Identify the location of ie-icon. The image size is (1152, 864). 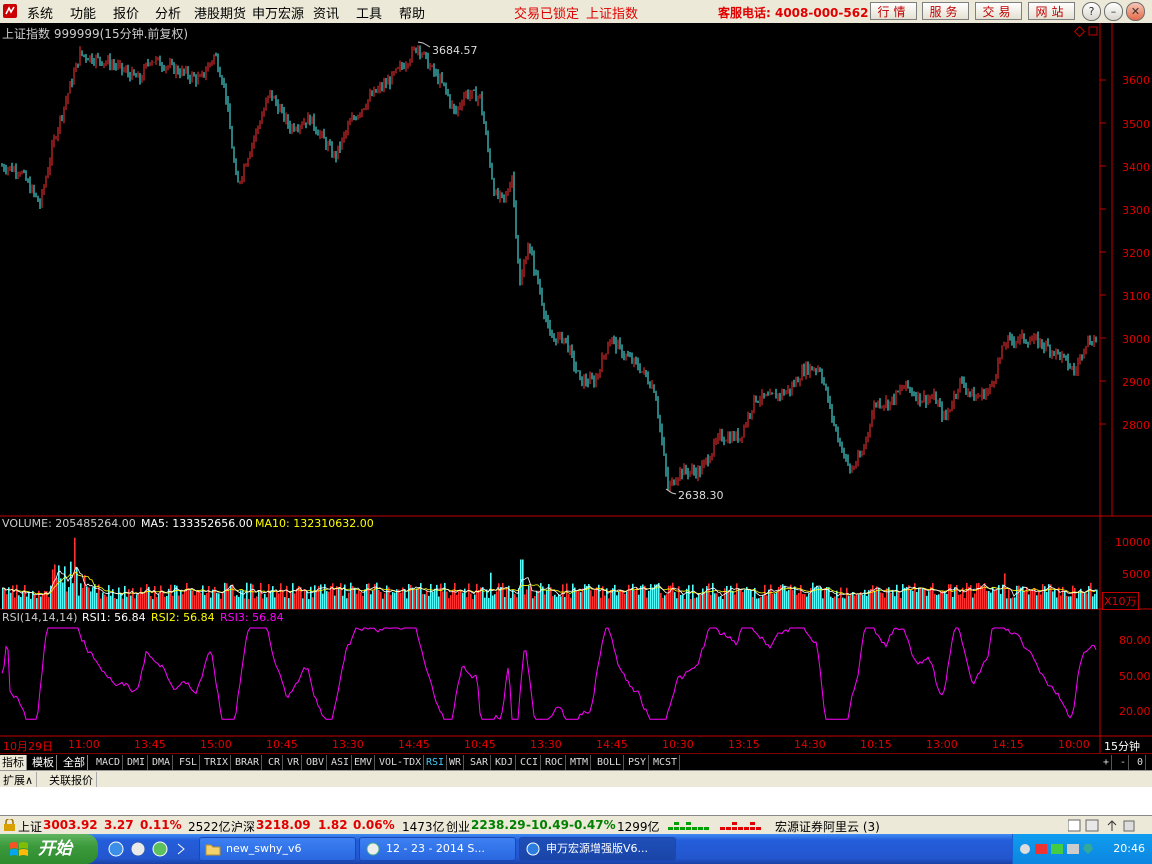
(116, 849).